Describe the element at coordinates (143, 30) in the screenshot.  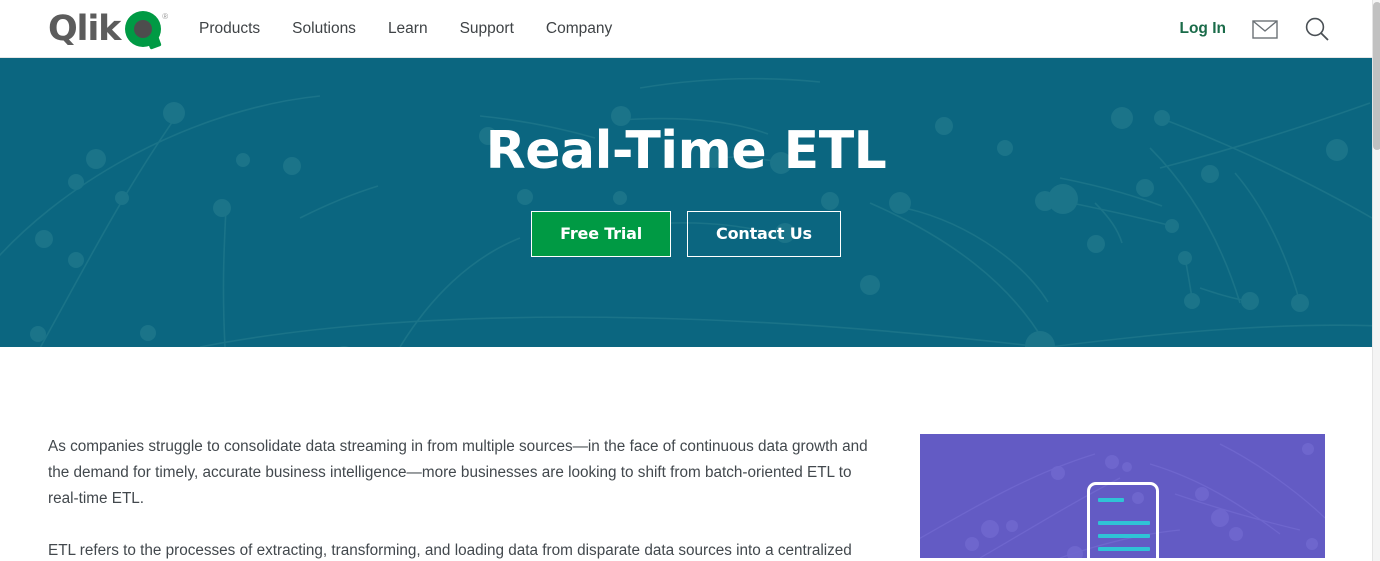
I see `qlik-q-mark-icon` at that location.